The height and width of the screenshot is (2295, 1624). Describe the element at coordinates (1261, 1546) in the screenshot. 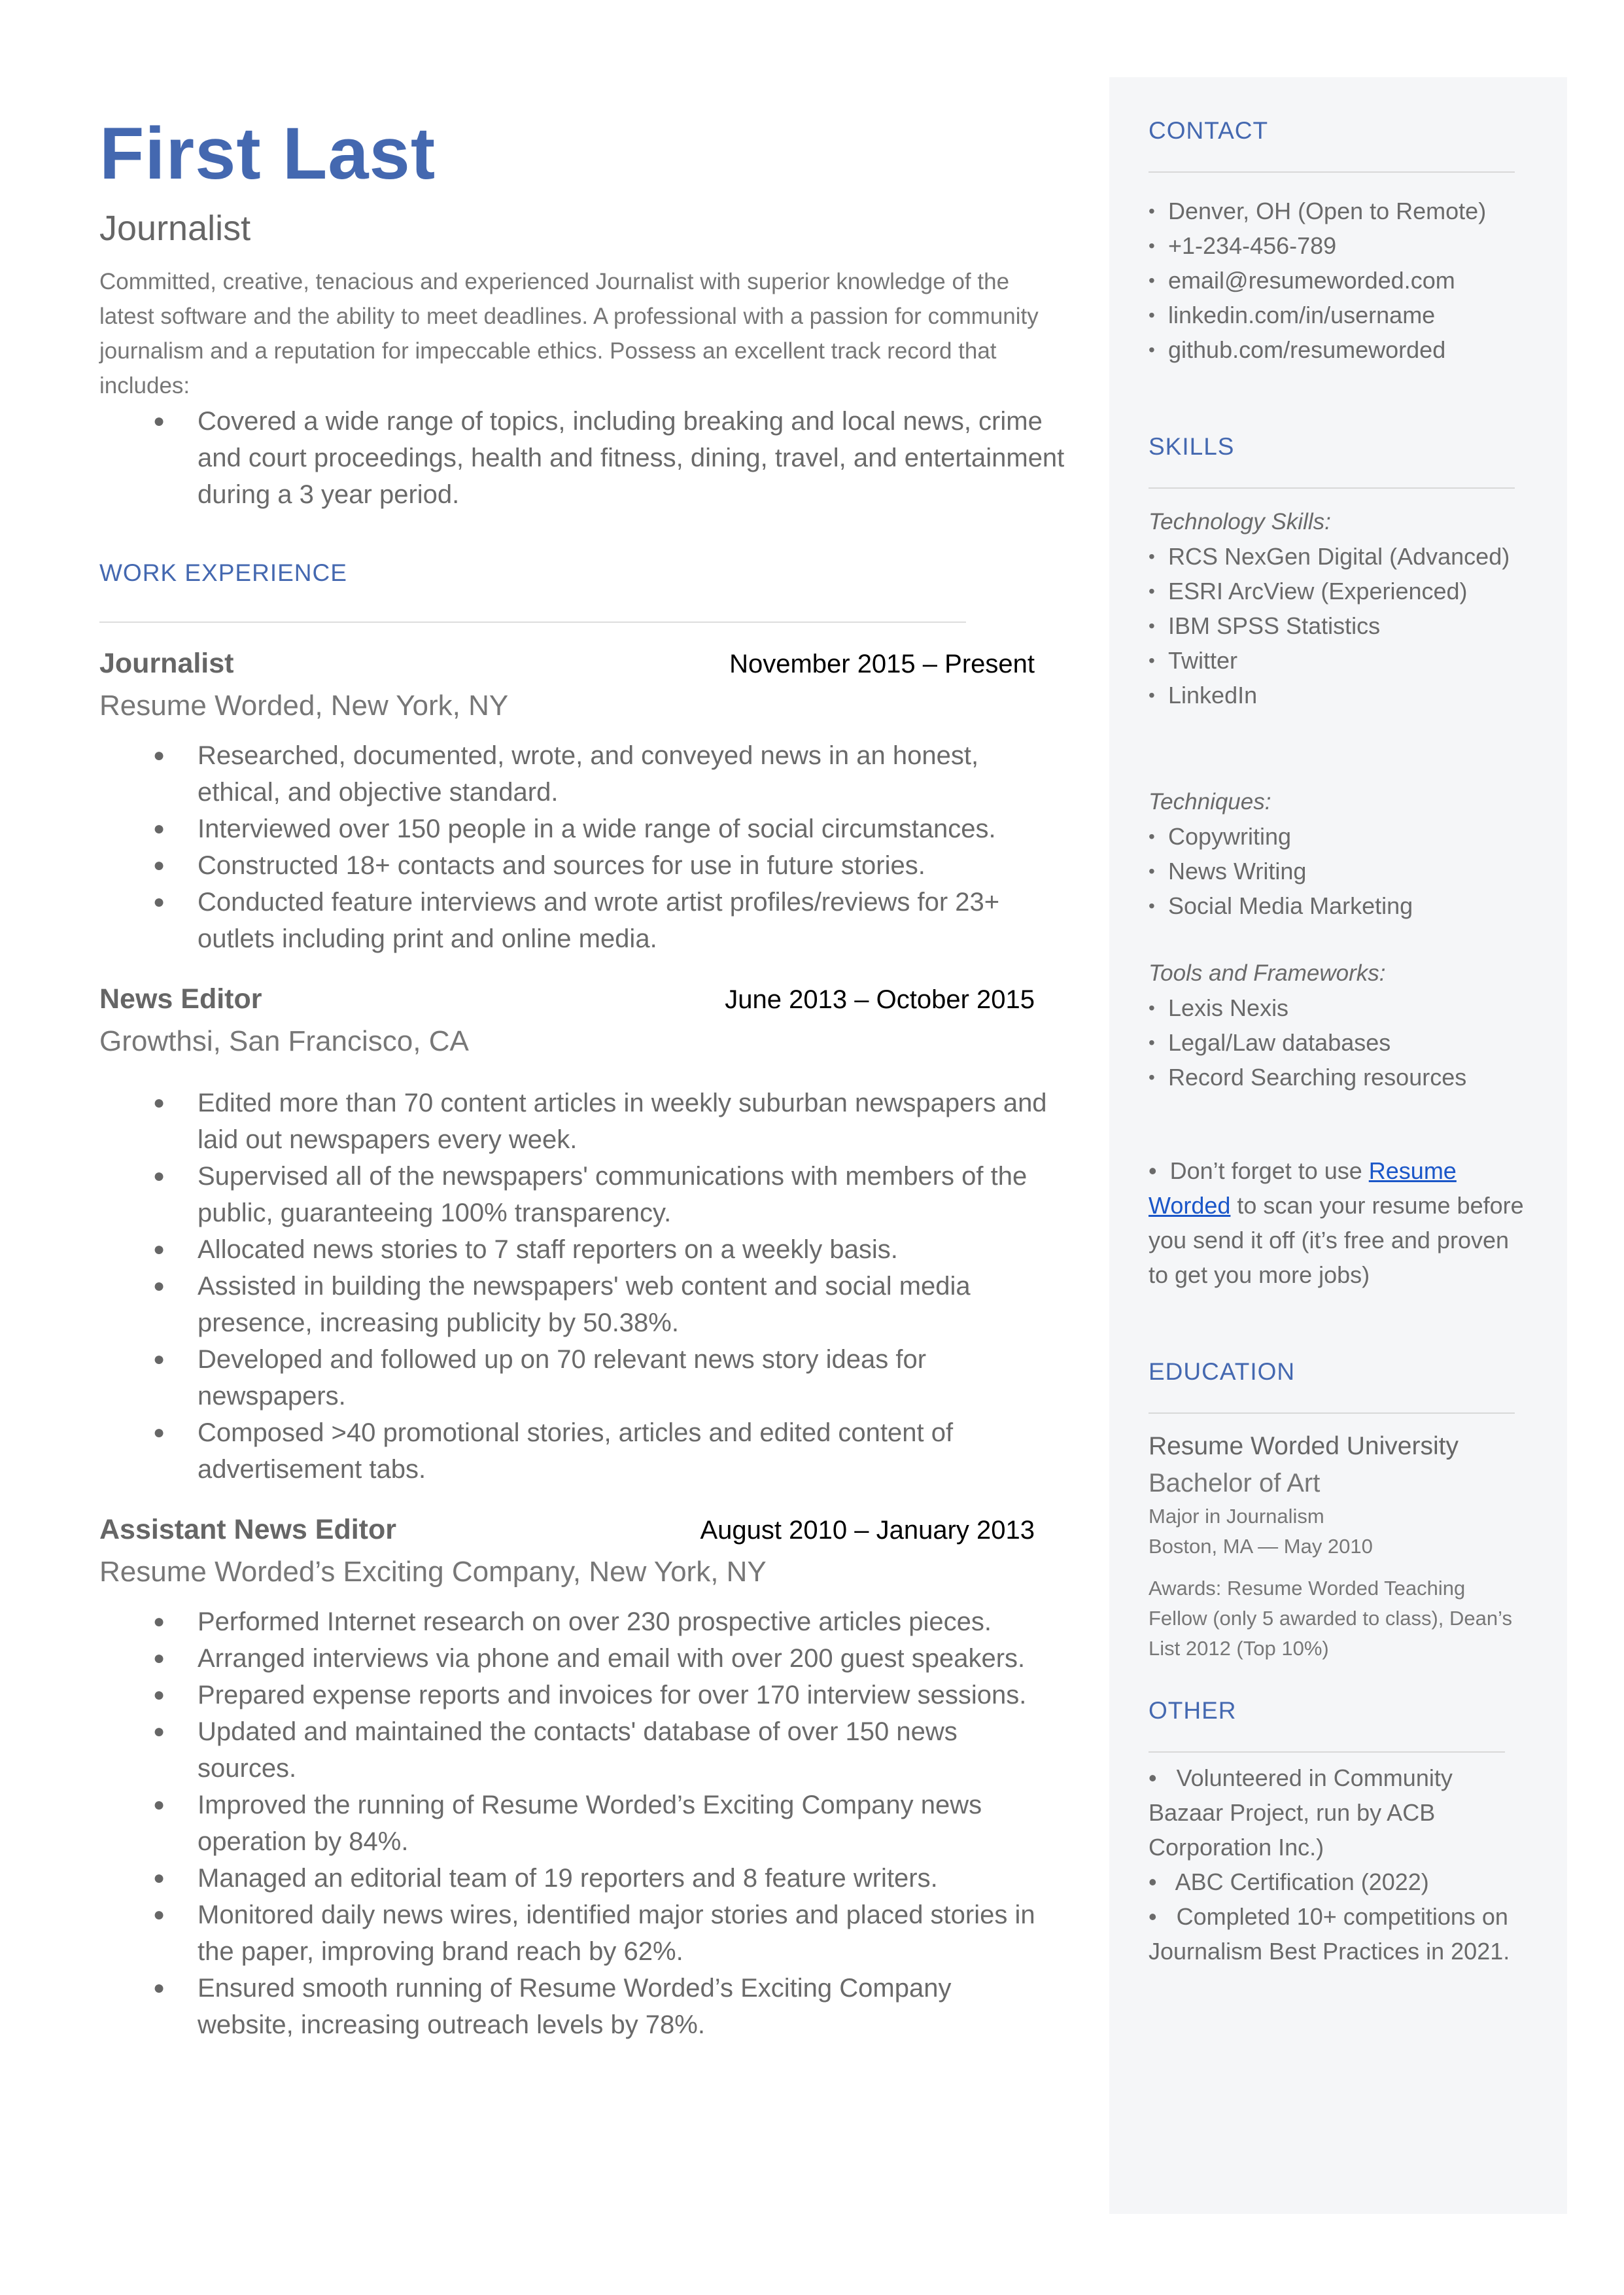

I see `location-date: Boston, MA — May 2010` at that location.